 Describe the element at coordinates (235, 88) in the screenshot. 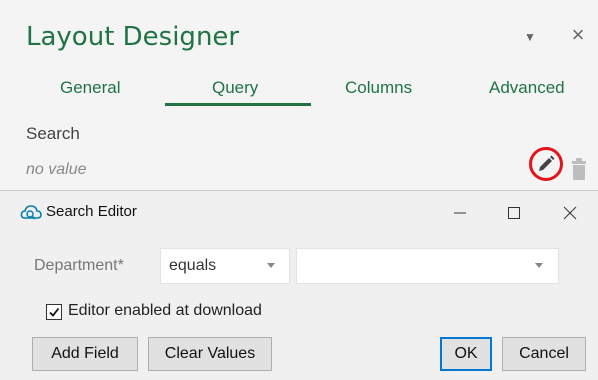

I see `tab-query: Query` at that location.